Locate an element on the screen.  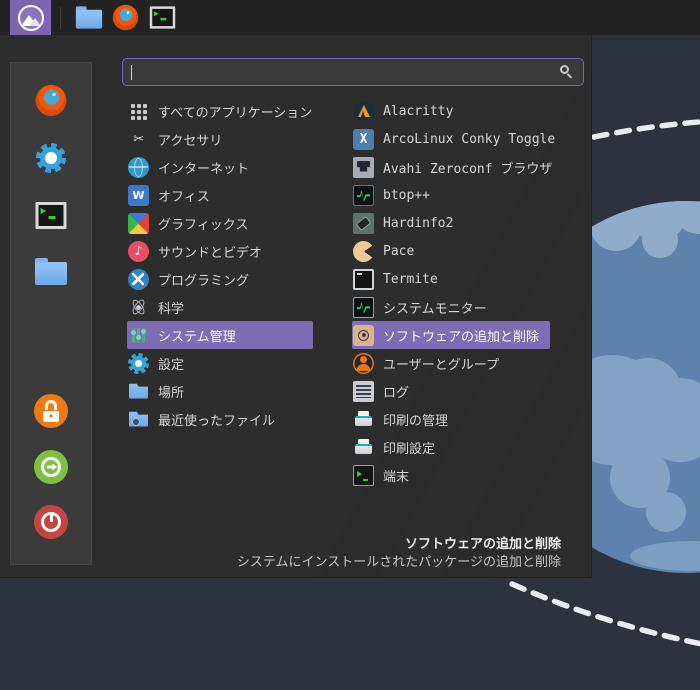
log-file-icon is located at coordinates (363, 391).